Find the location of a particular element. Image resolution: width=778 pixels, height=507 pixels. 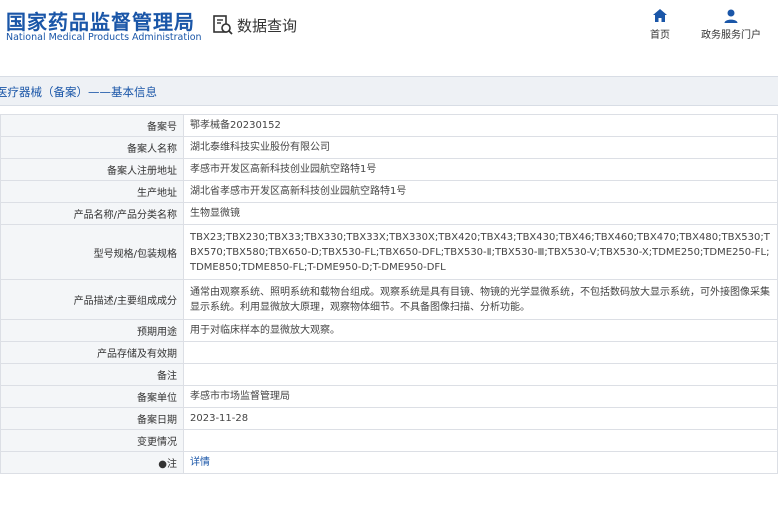

table-row: 产品存储及有效期 is located at coordinates (389, 352).